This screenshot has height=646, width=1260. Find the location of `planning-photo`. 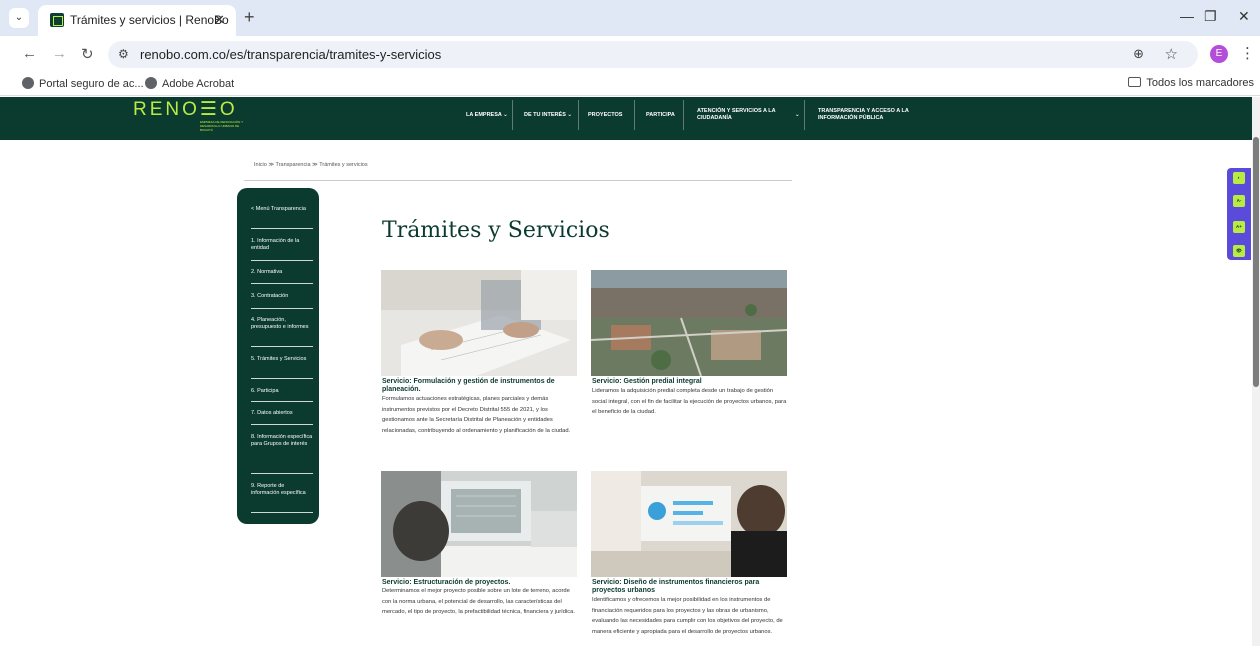

planning-photo is located at coordinates (479, 323).